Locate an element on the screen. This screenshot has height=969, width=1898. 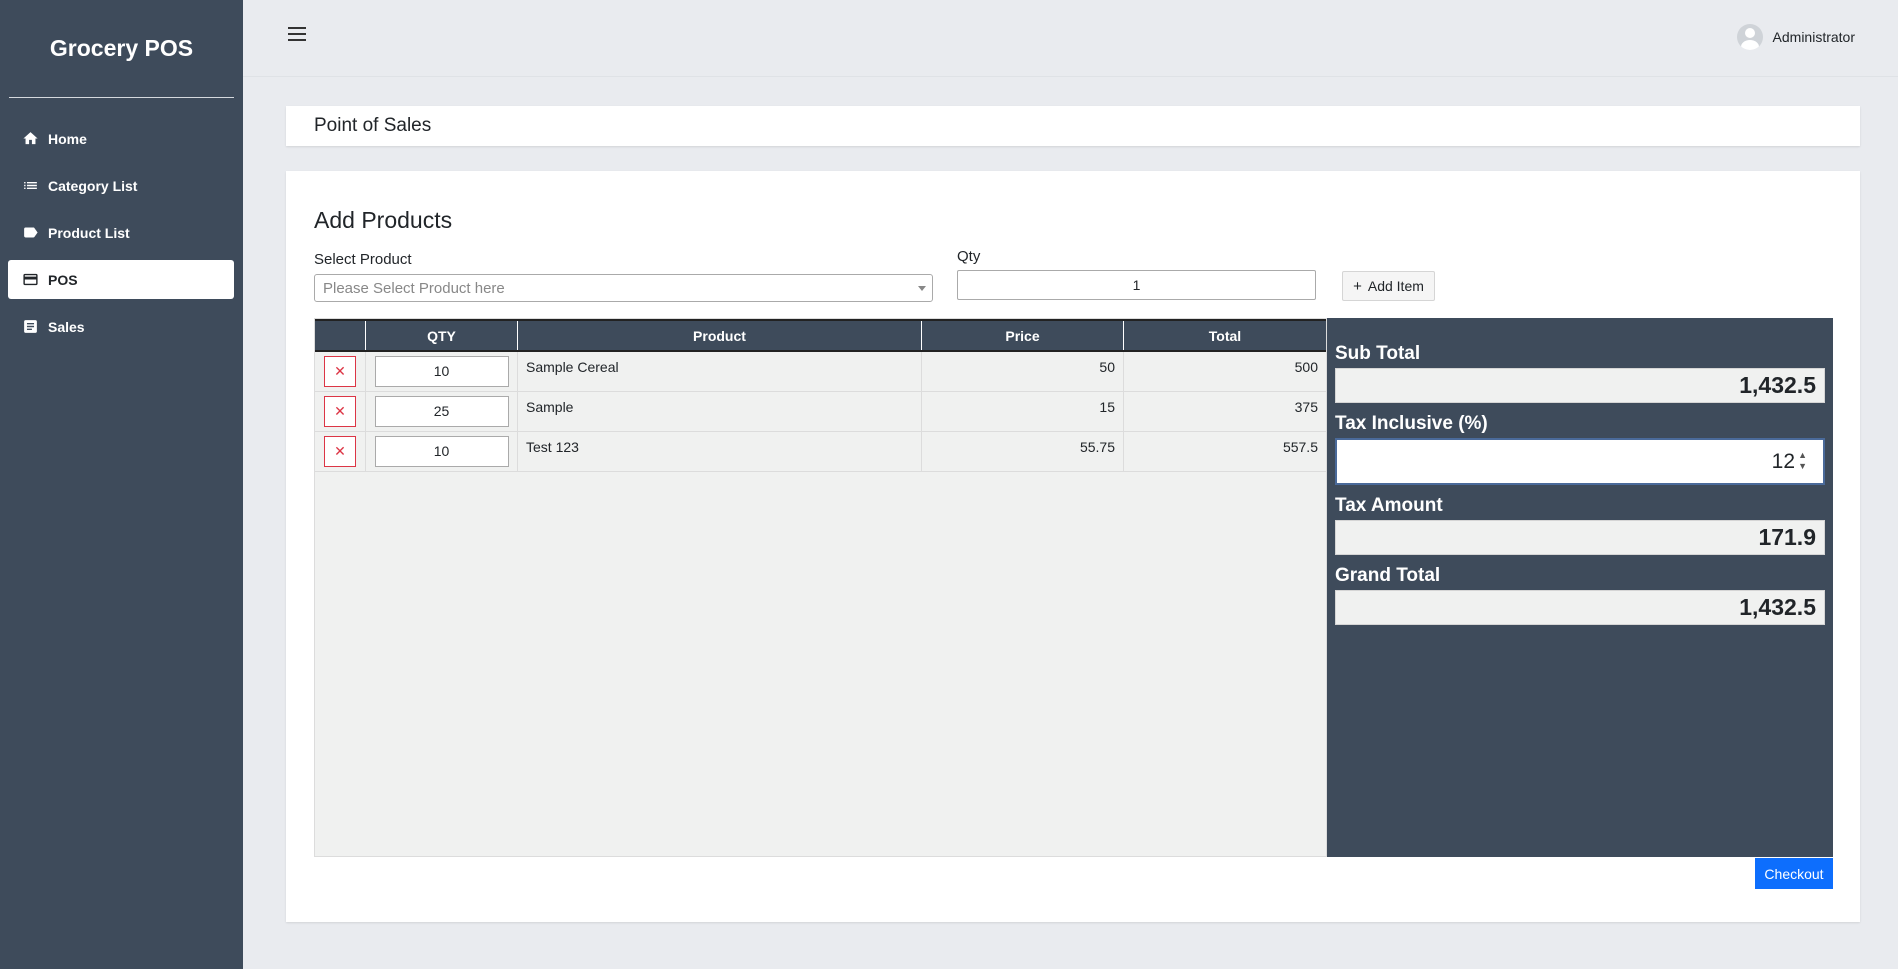
plus-icon: + is located at coordinates (1357, 286).